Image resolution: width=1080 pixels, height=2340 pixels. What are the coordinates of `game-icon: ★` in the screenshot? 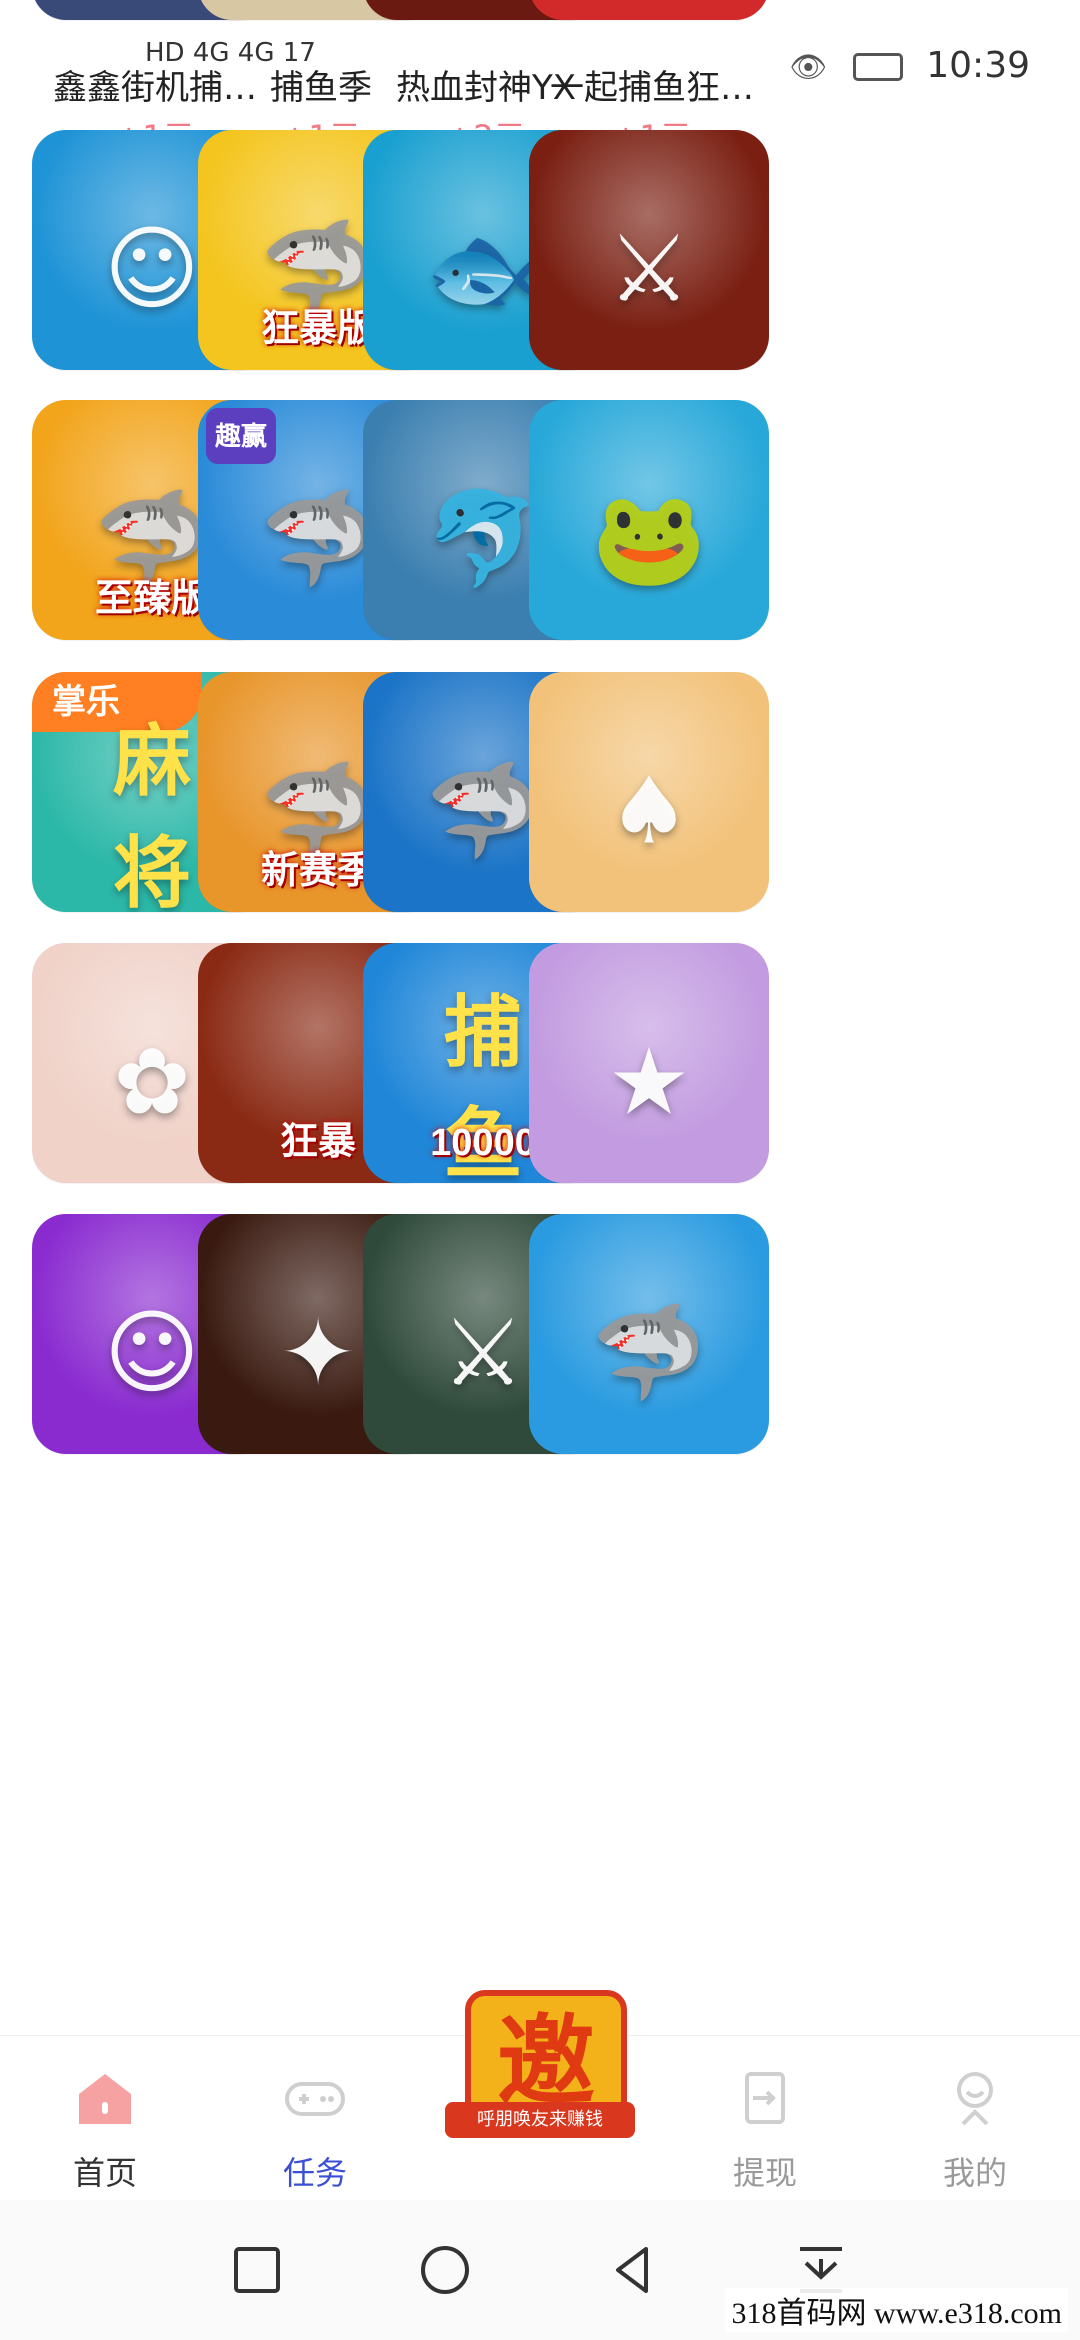 It's located at (649, 1063).